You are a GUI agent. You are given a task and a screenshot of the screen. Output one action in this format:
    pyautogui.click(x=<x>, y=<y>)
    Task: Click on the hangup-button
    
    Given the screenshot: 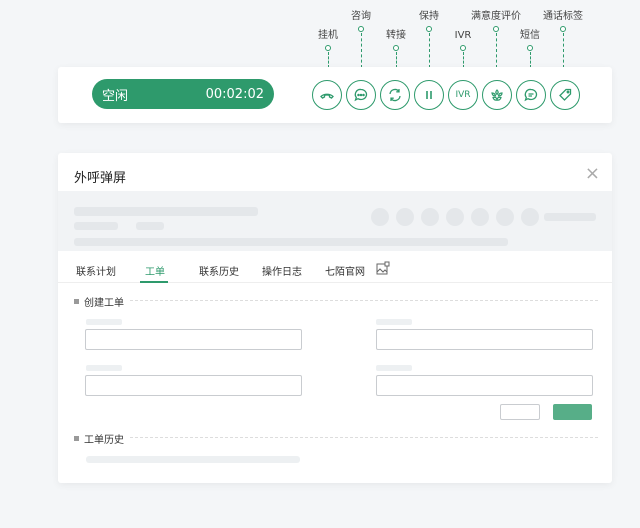 What is the action you would take?
    pyautogui.click(x=327, y=95)
    